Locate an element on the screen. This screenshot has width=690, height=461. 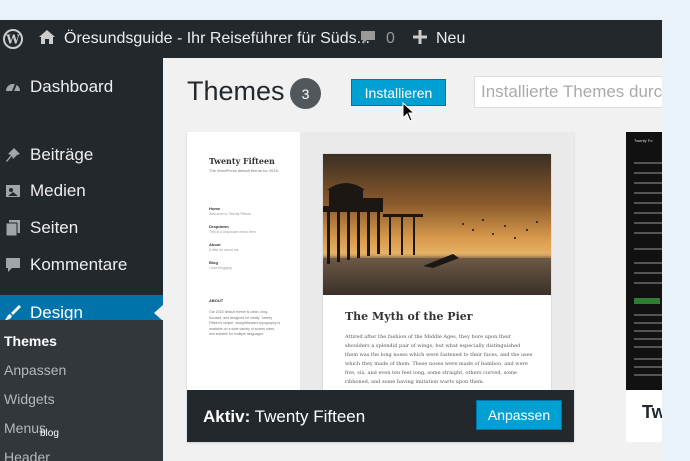
comments-count: 0 is located at coordinates (390, 38).